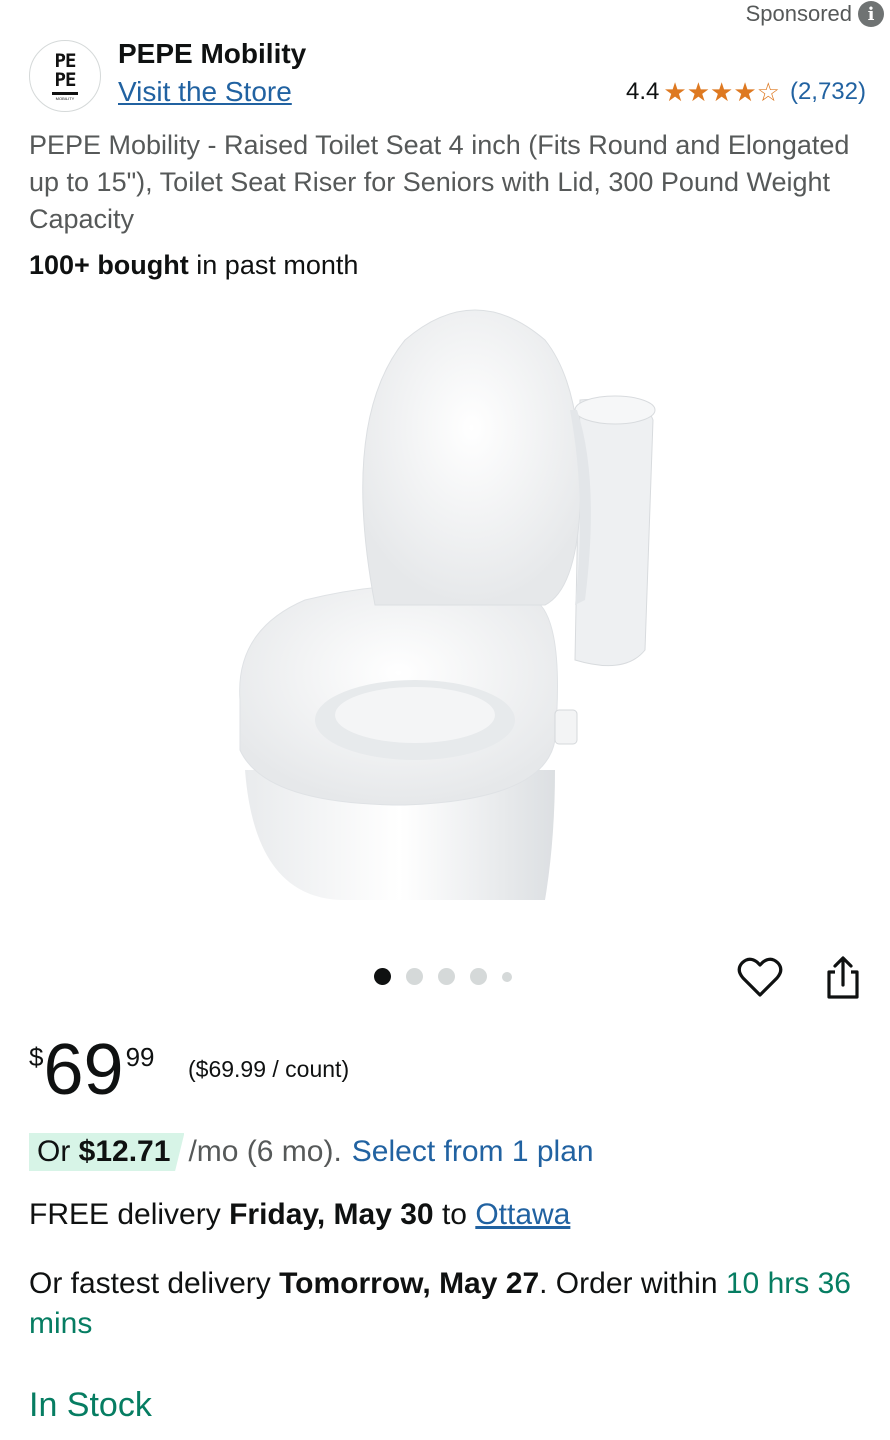  I want to click on brand-logo: PE PE MOBILITY, so click(65, 76).